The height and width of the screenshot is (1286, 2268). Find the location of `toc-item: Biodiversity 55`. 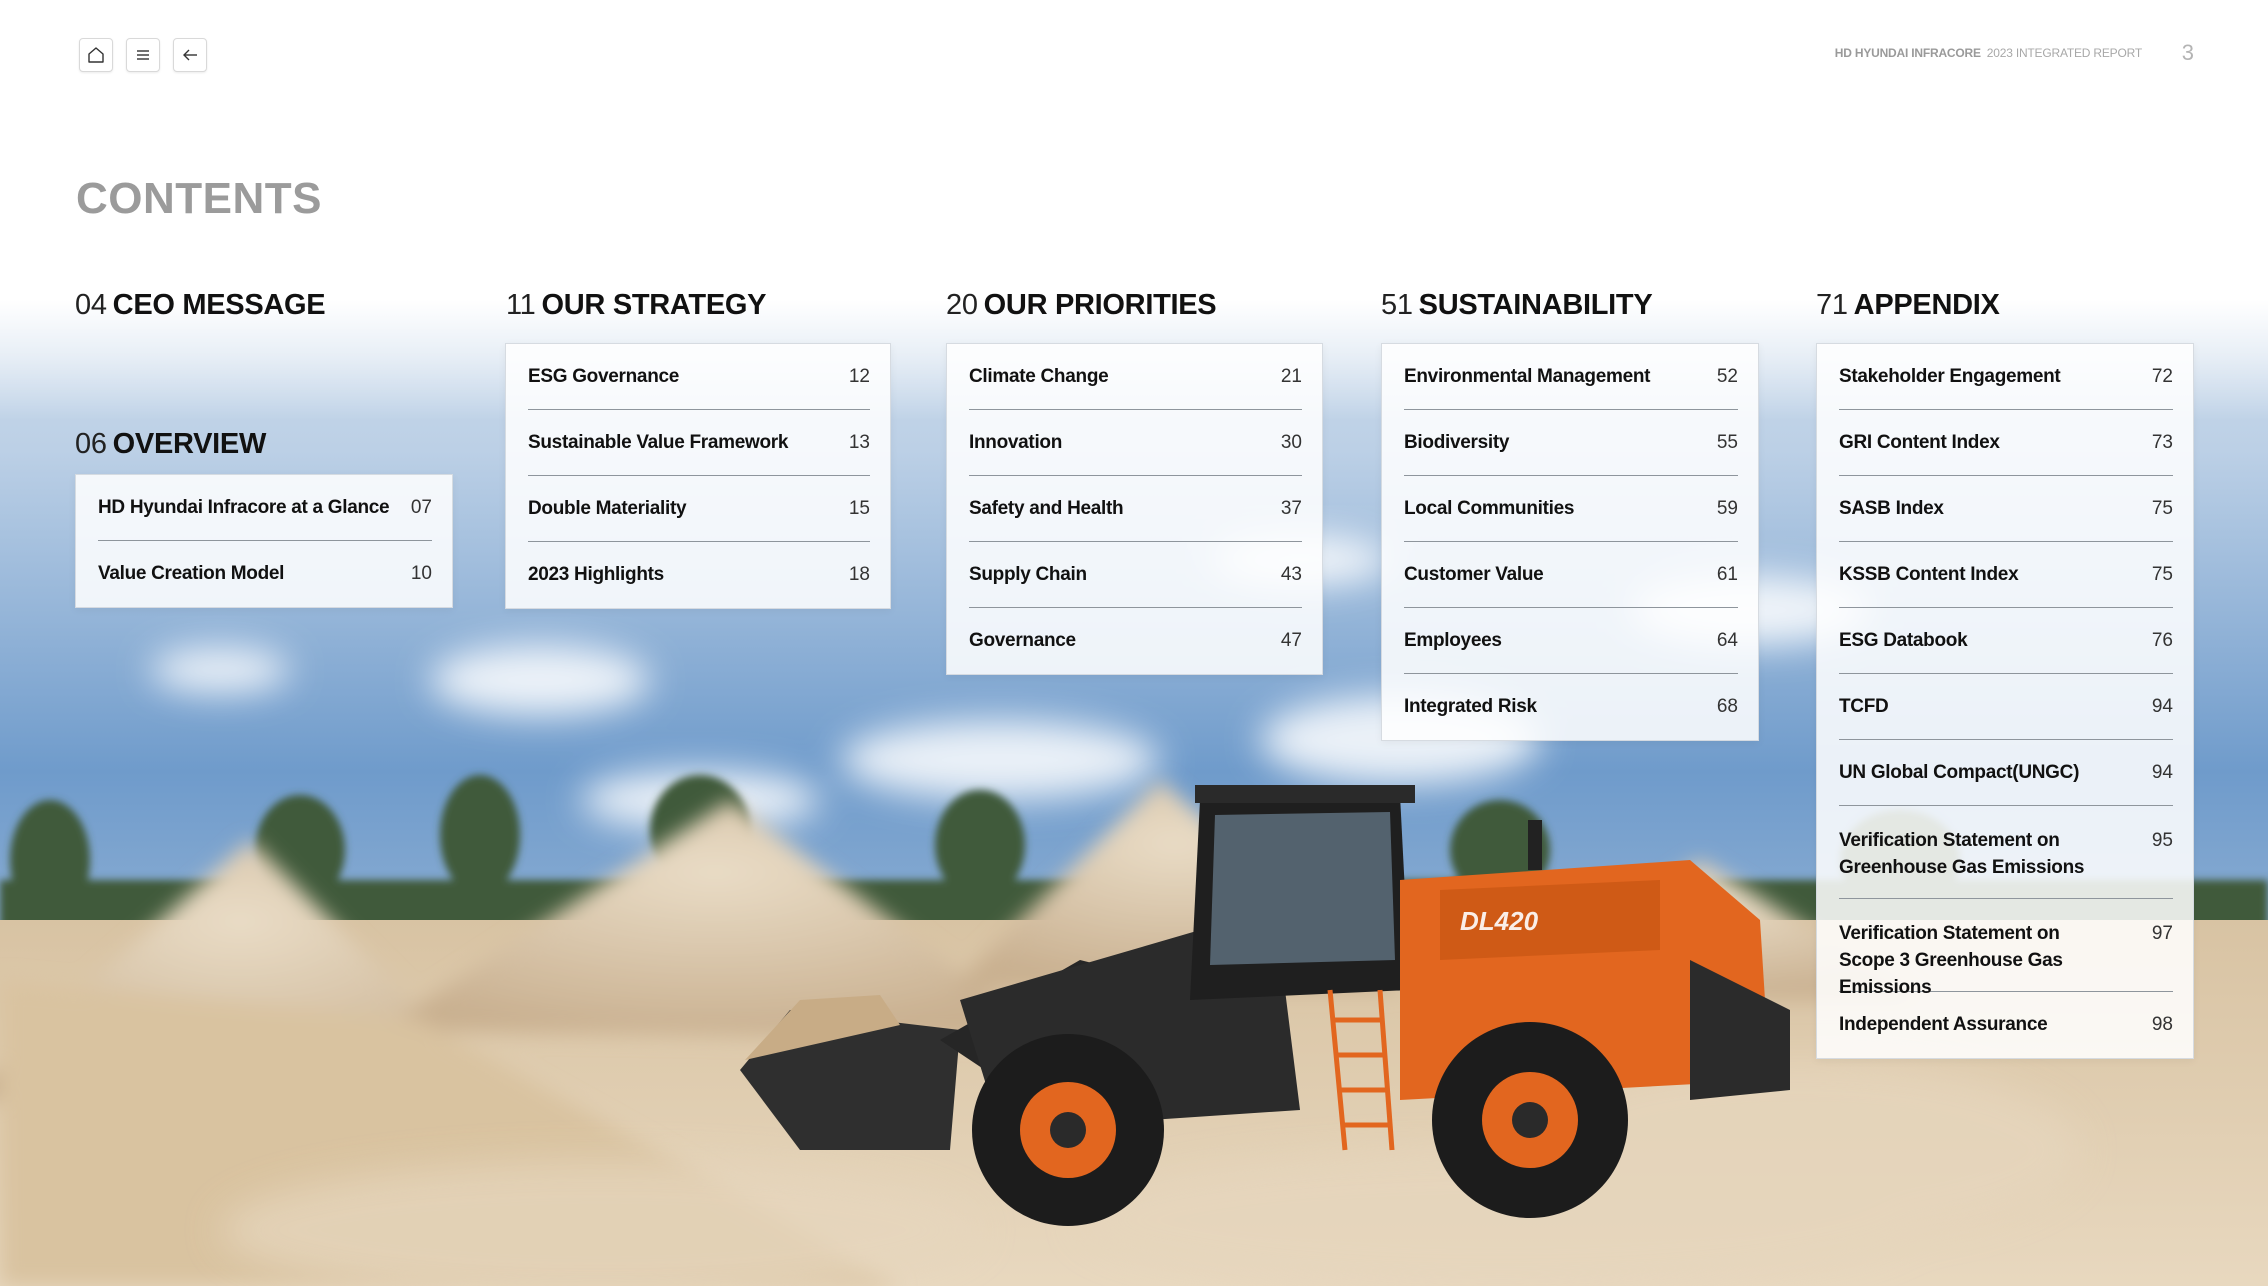

toc-item: Biodiversity 55 is located at coordinates (1571, 443).